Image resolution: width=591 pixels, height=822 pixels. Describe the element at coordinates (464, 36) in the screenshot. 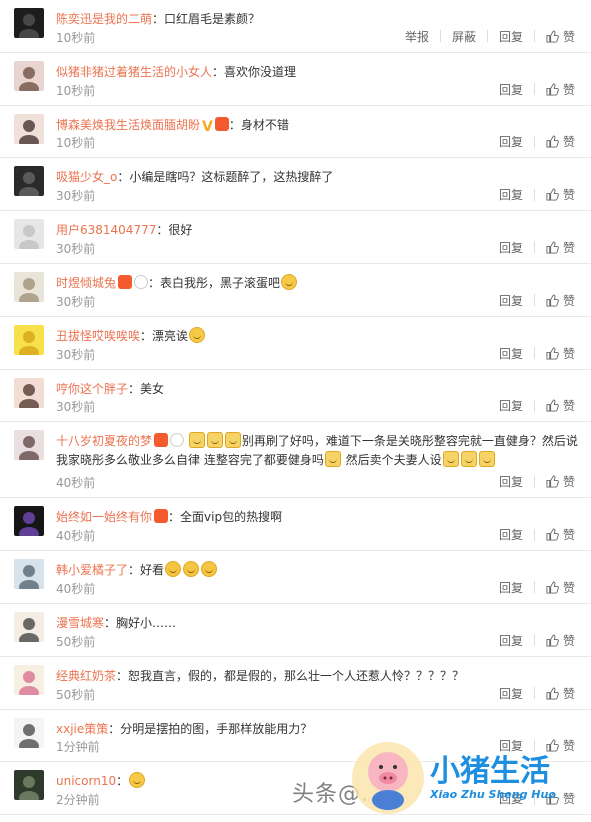

I see `block-link: 屏蔽` at that location.